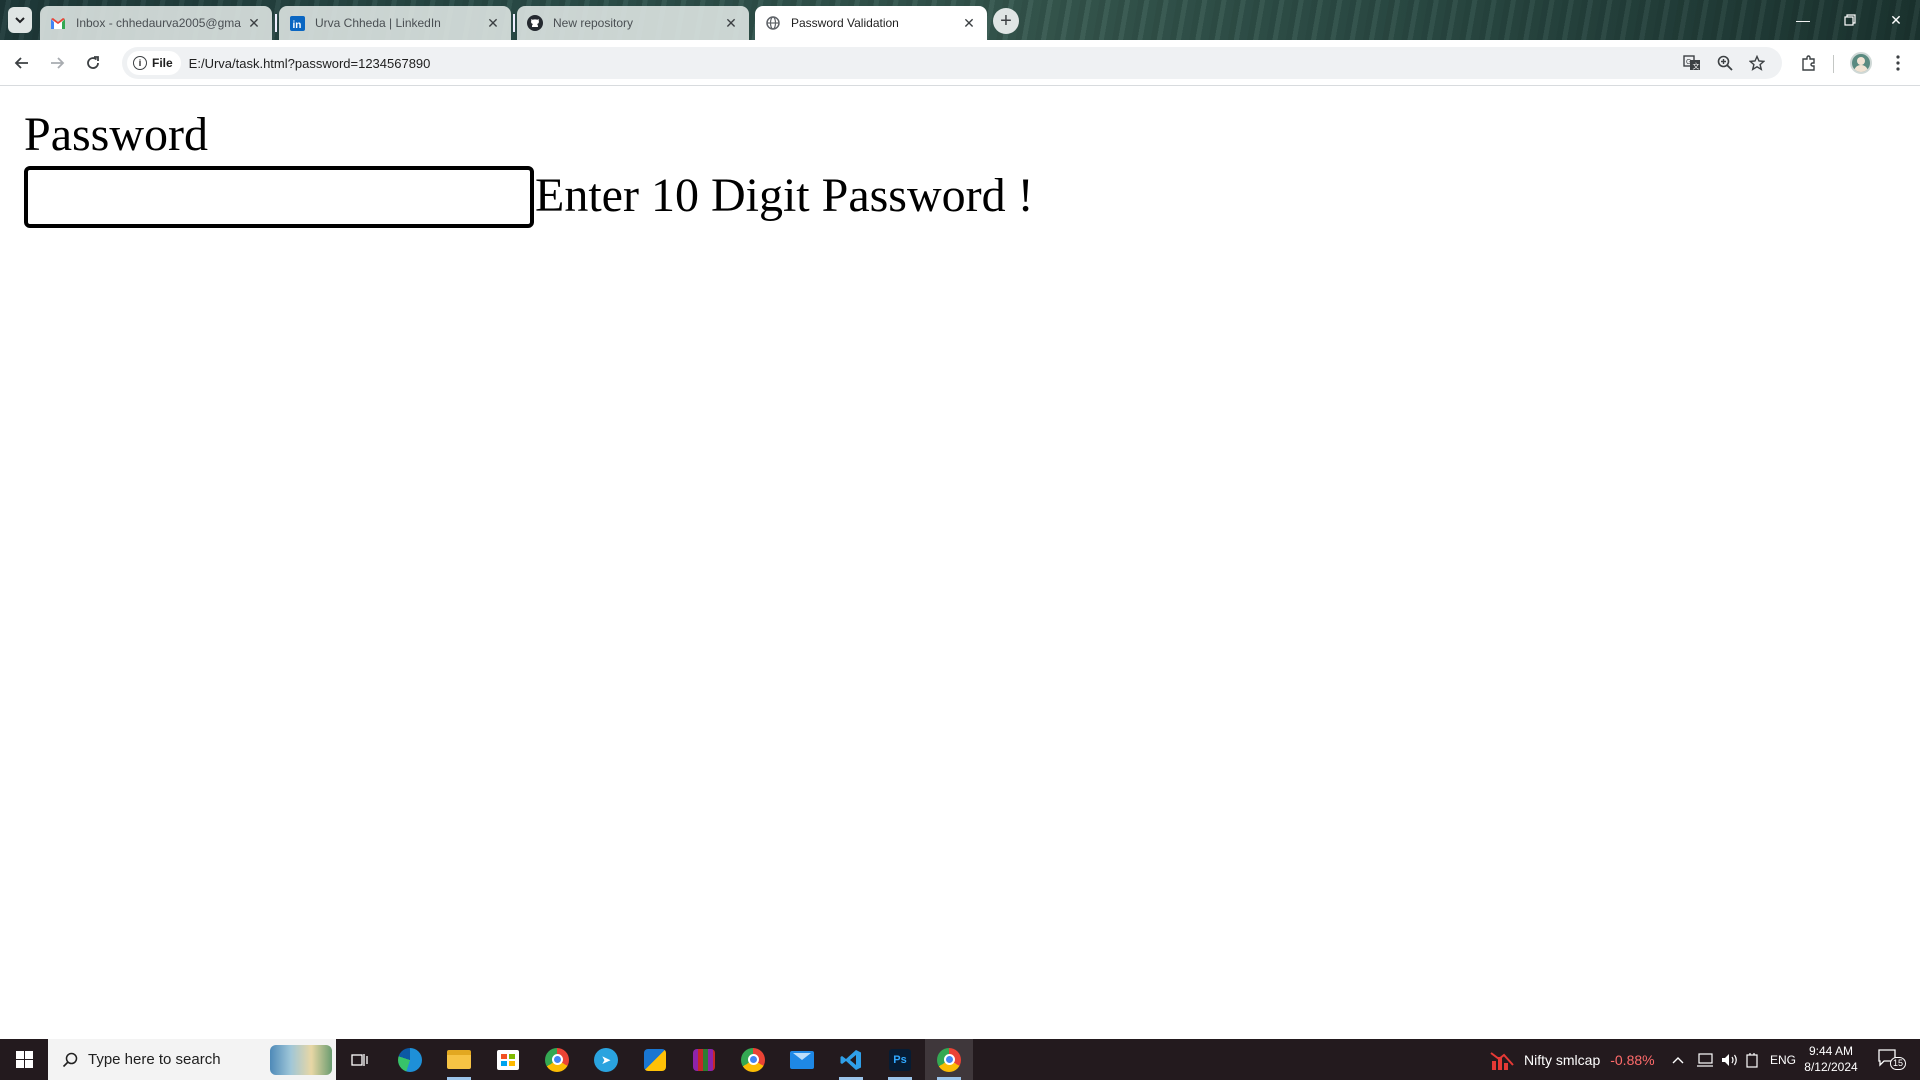 This screenshot has height=1080, width=1920. I want to click on search-icon, so click(70, 1060).